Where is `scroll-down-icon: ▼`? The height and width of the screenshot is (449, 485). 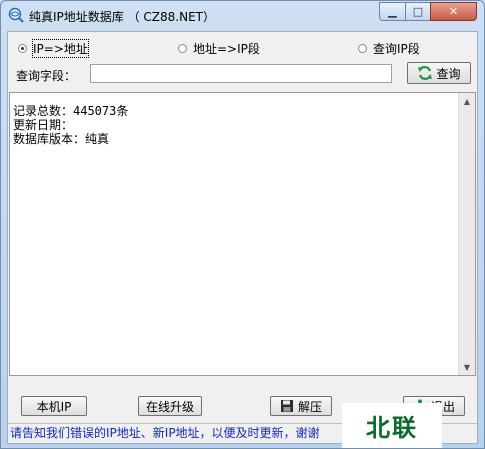 scroll-down-icon: ▼ is located at coordinates (467, 367).